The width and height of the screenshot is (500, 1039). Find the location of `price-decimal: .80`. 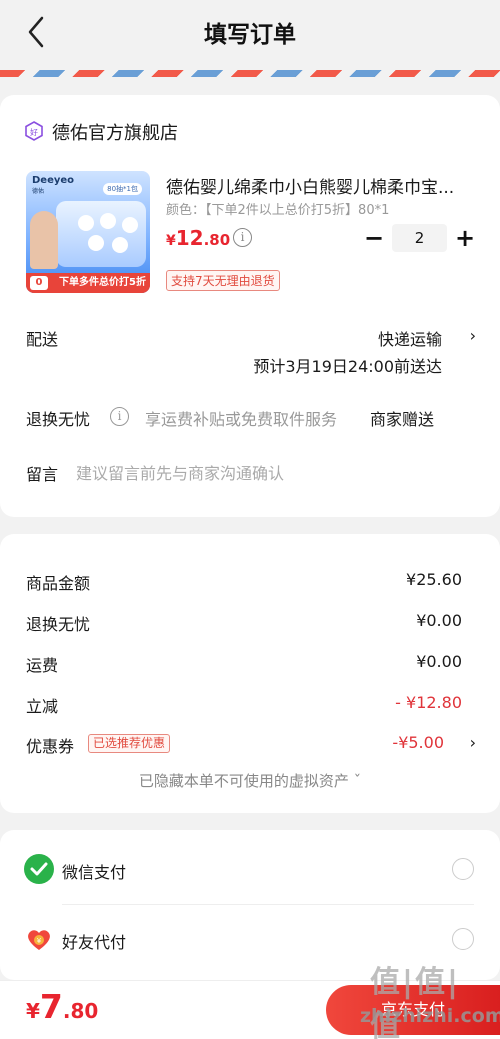

price-decimal: .80 is located at coordinates (217, 240).